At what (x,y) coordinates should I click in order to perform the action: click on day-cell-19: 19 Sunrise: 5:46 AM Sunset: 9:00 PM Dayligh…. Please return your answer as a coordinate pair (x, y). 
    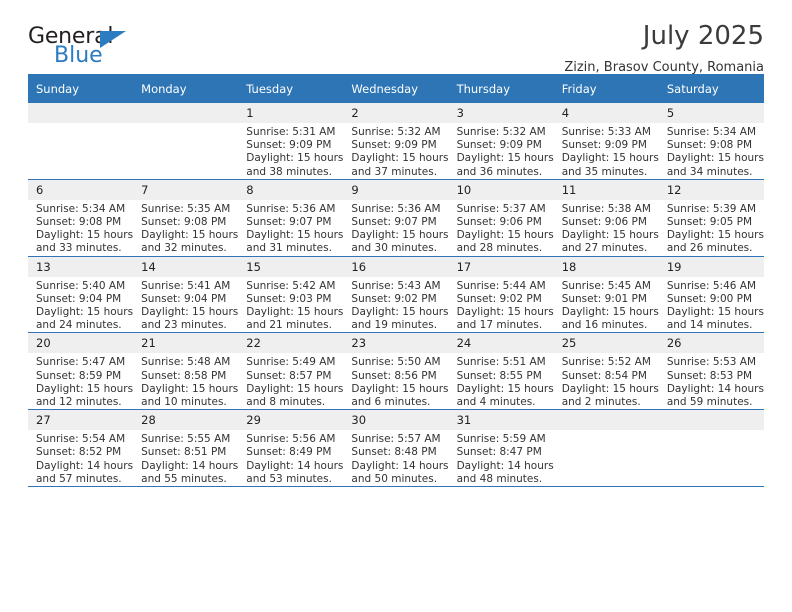
    Looking at the image, I should click on (711, 295).